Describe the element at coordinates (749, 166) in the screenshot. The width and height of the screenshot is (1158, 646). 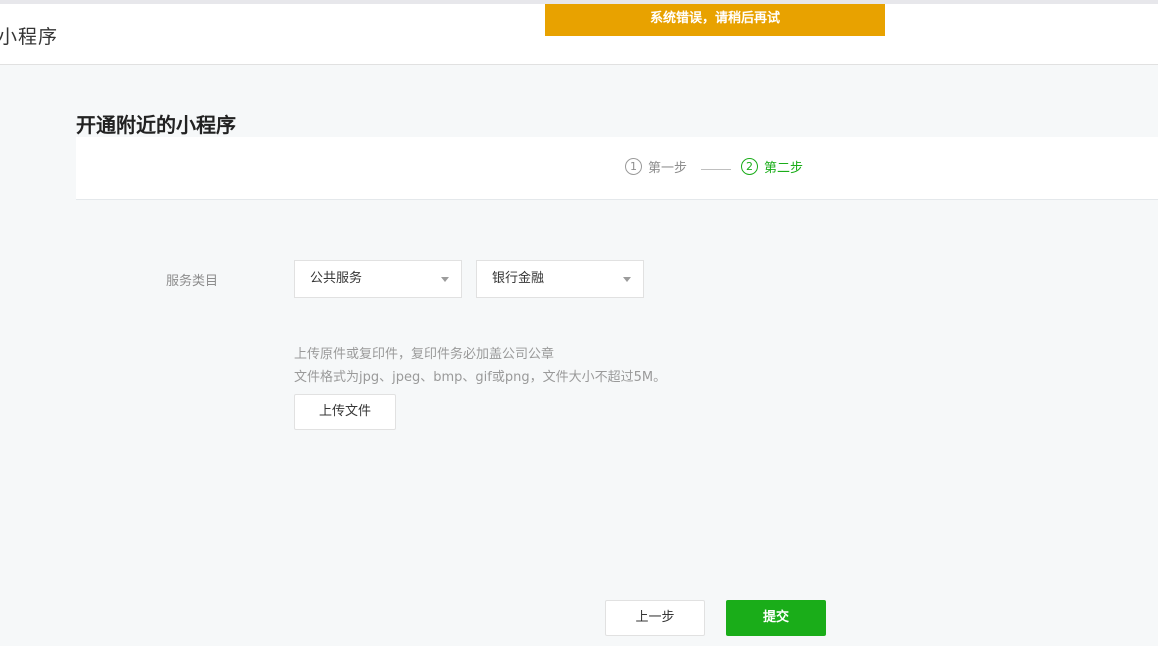
I see `step-2-number: 2` at that location.